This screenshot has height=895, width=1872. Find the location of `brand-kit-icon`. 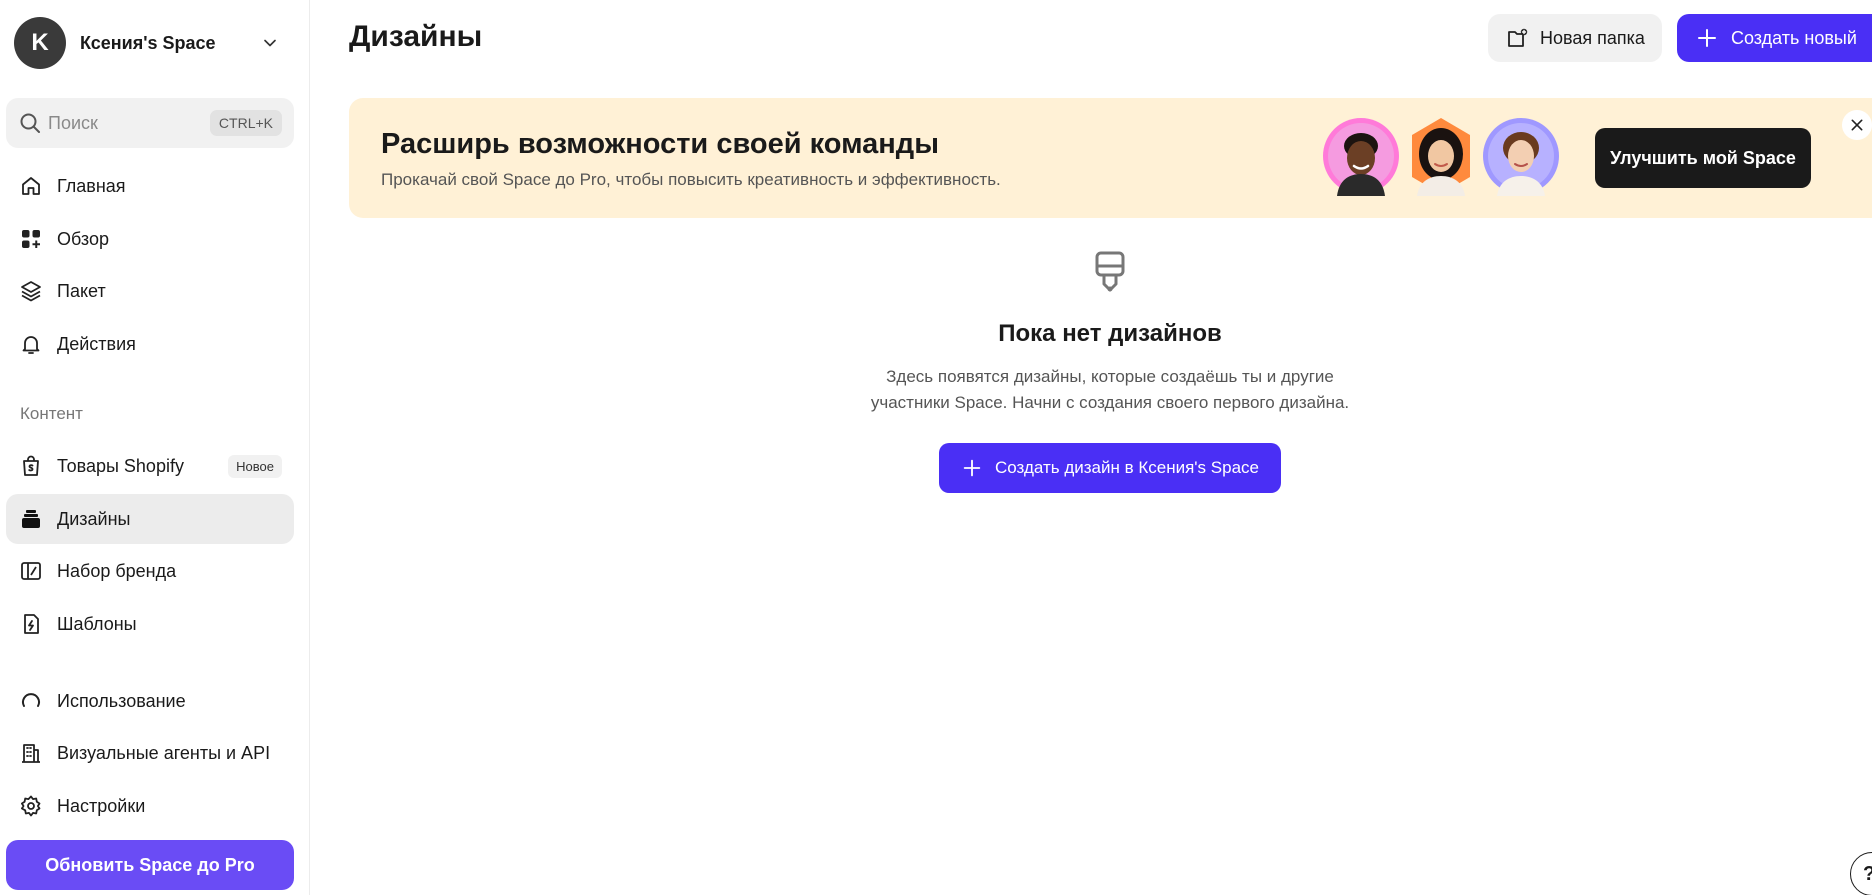

brand-kit-icon is located at coordinates (31, 571).